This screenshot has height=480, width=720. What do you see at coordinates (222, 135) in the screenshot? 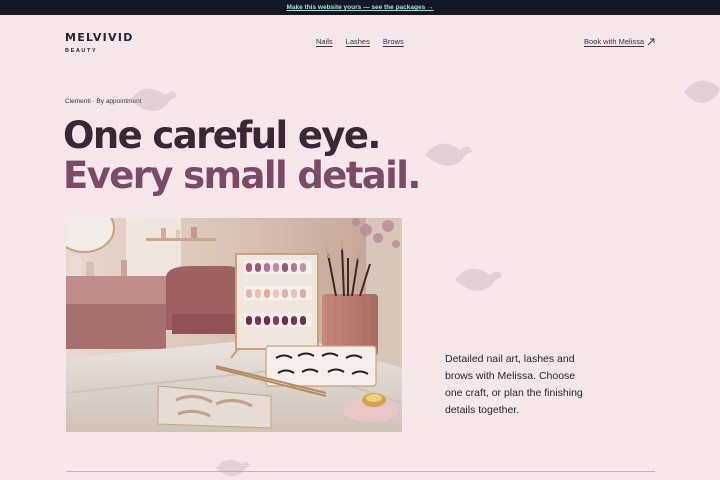
I see `headline-line-1: One careful eye.` at bounding box center [222, 135].